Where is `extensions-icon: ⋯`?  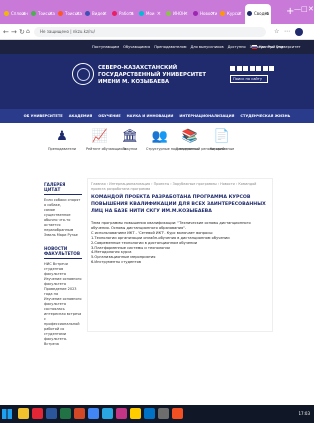
extensions-icon: ⋯ is located at coordinates (287, 32).